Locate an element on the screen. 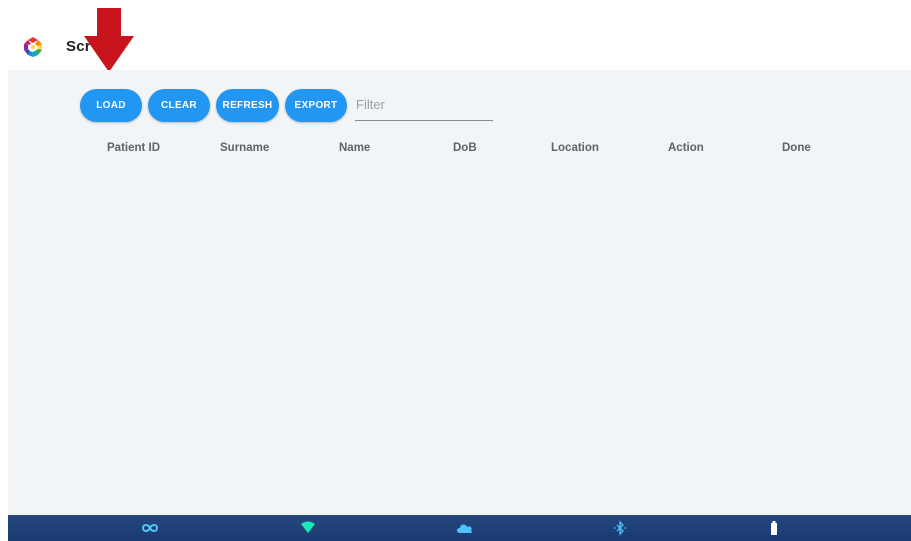 The image size is (911, 541). column-header-action: Action is located at coordinates (686, 148).